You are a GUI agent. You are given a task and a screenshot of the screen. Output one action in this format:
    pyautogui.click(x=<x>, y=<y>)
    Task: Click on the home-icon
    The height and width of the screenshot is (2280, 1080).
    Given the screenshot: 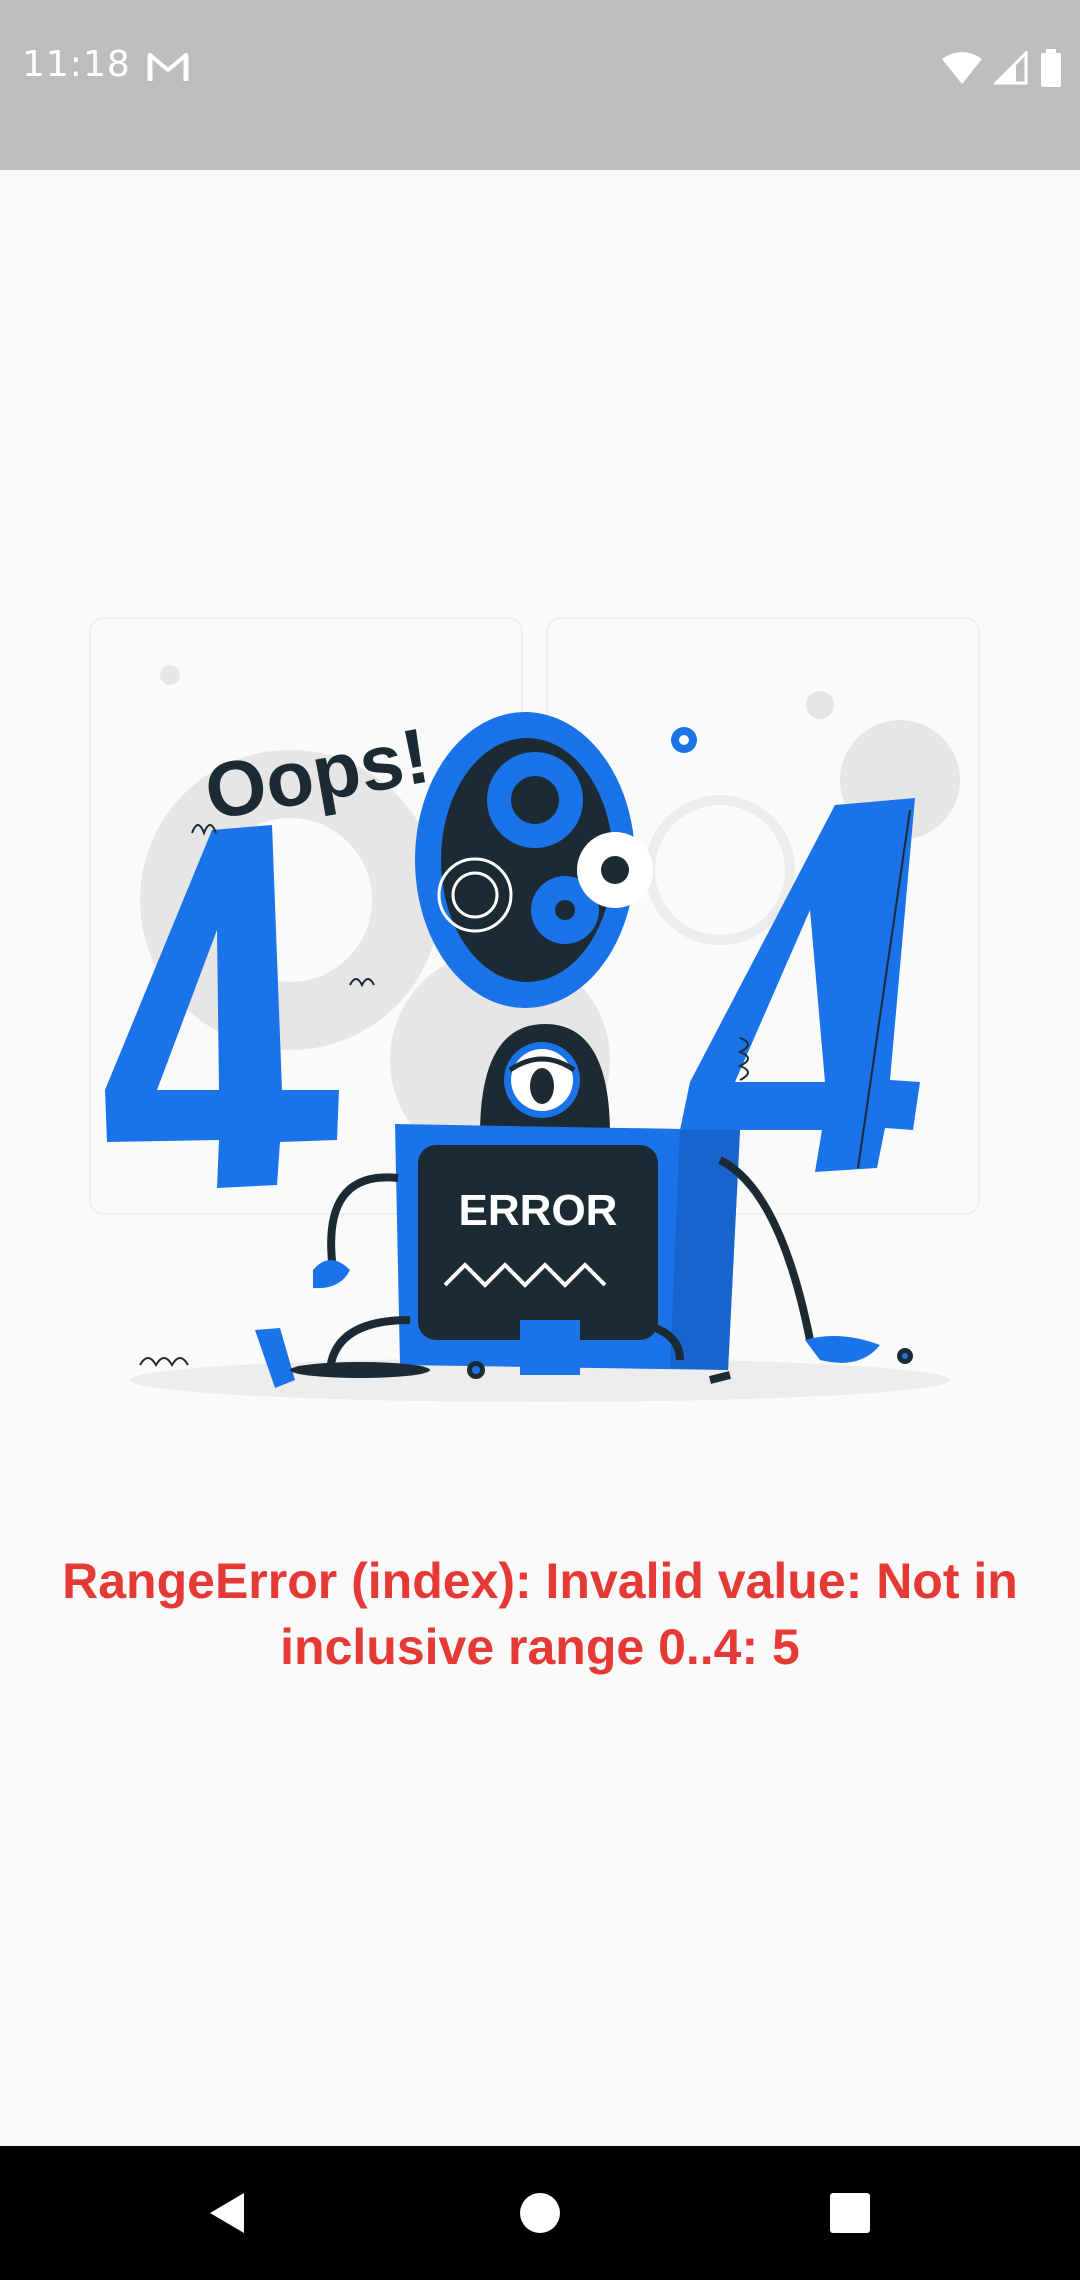 What is the action you would take?
    pyautogui.click(x=540, y=2213)
    